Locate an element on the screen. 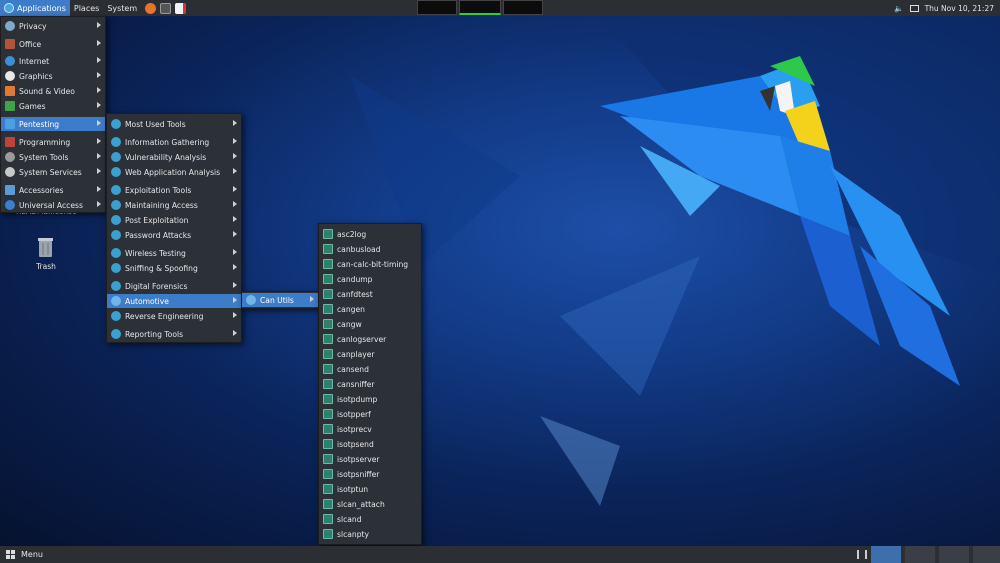 This screenshot has height=563, width=1000. menu-item-cangen: cangen is located at coordinates (370, 309).